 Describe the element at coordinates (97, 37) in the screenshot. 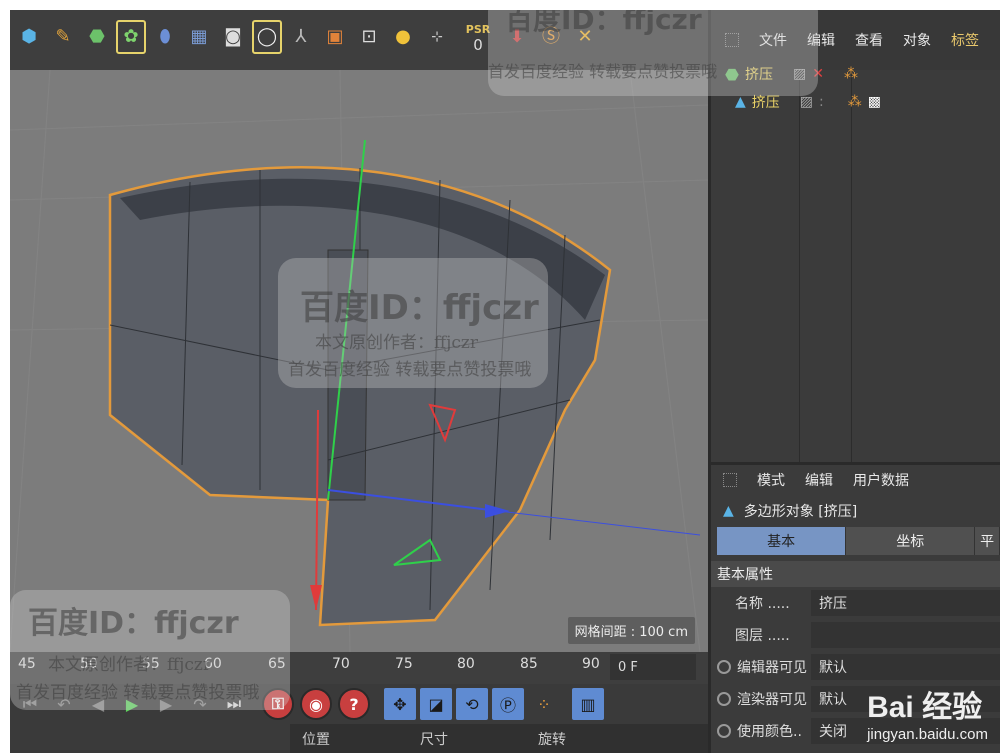

I see `extrude-icon: ⬣` at that location.